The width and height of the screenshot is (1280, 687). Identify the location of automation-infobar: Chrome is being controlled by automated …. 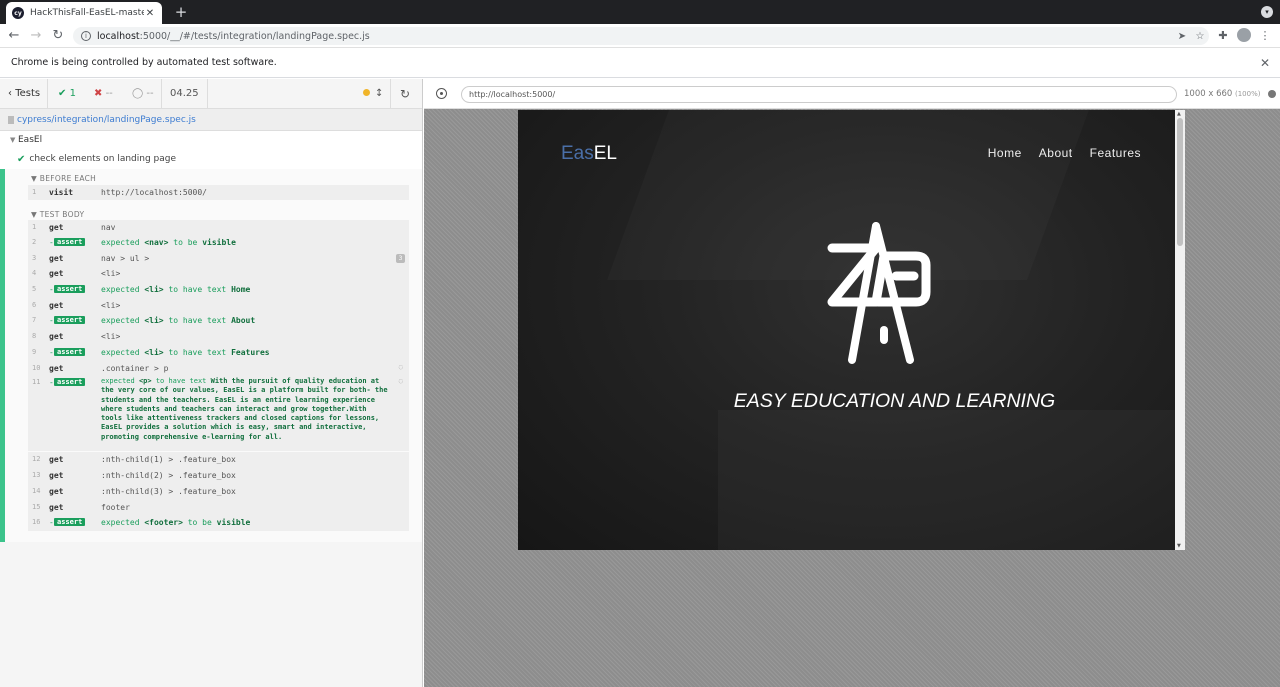
(640, 63).